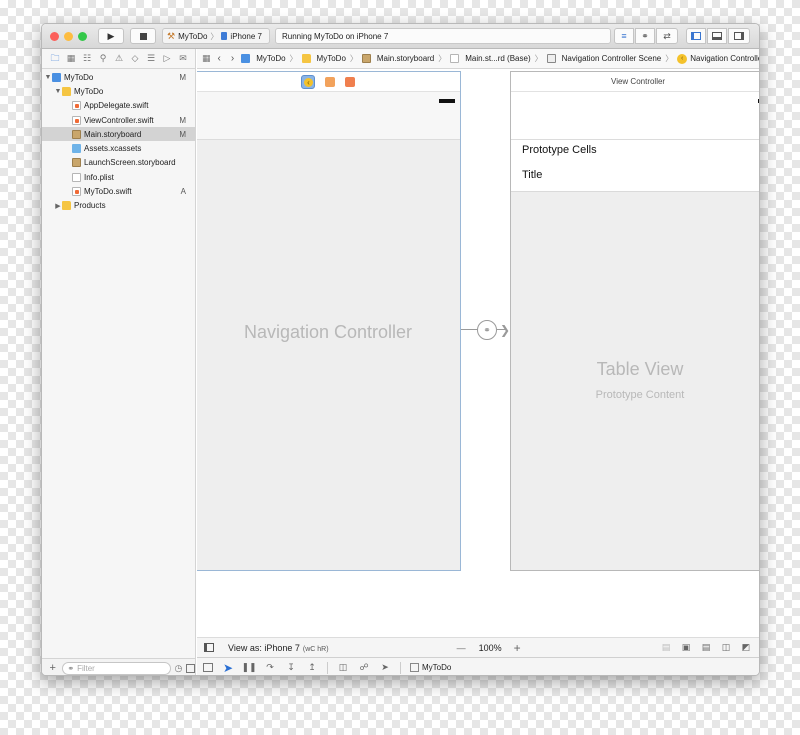 The height and width of the screenshot is (735, 800). Describe the element at coordinates (248, 668) in the screenshot. I see `pause-icon: ❚❚` at that location.